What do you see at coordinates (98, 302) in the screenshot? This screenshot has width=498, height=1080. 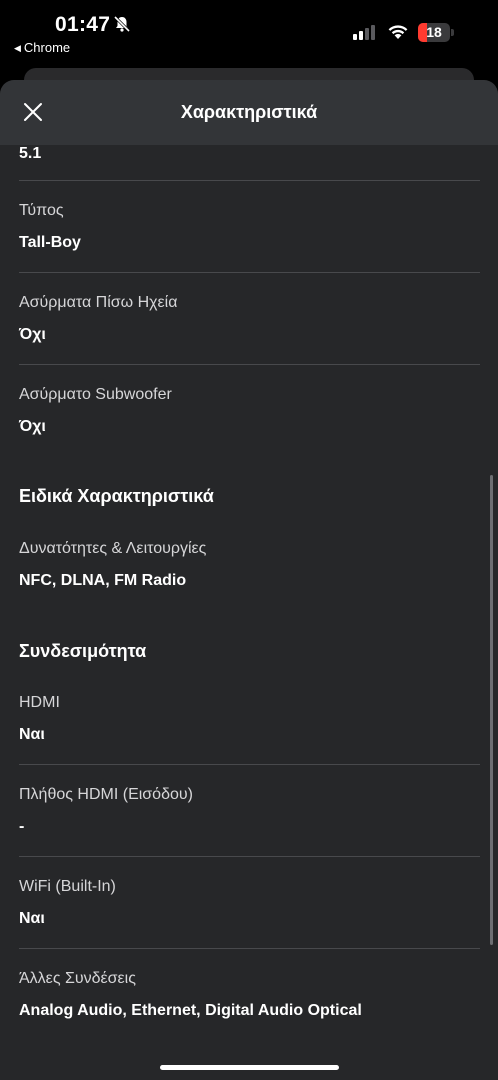 I see `spec-label: Ασύρματα Πίσω Ηχεία` at bounding box center [98, 302].